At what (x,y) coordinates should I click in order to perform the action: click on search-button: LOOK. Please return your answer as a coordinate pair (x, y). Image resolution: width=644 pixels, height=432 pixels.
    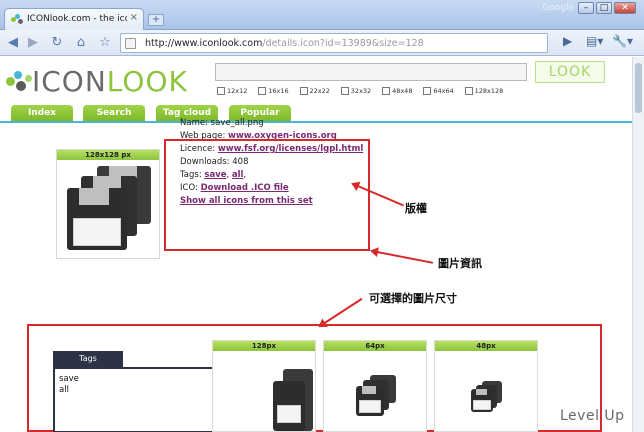
    Looking at the image, I should click on (570, 72).